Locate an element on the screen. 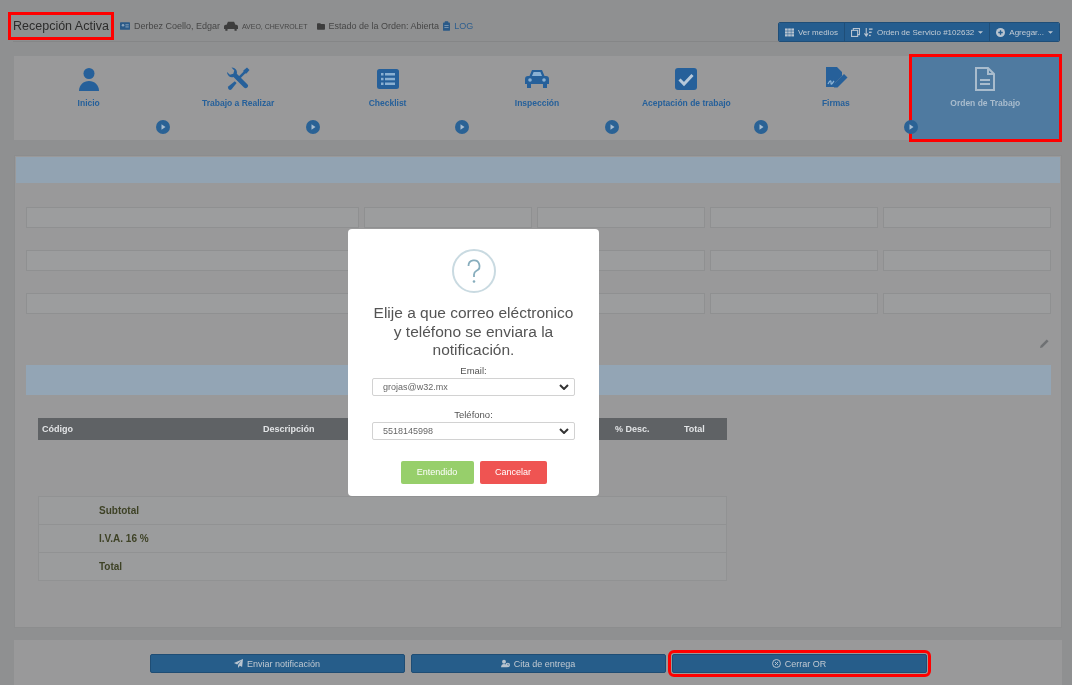  log-link: LOG is located at coordinates (464, 26).